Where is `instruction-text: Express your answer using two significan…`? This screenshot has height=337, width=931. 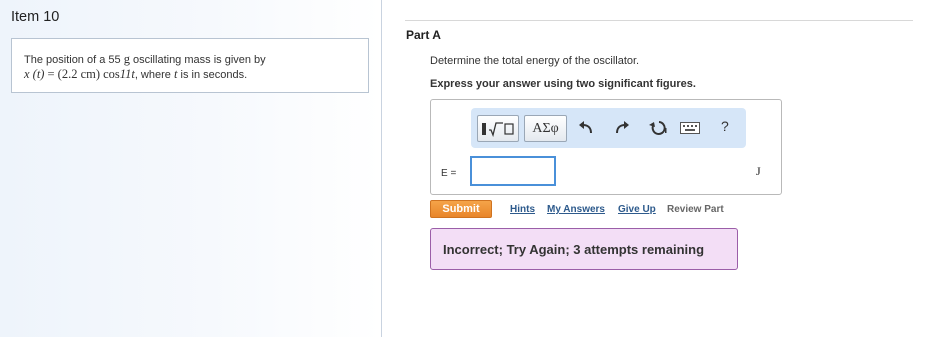 instruction-text: Express your answer using two significan… is located at coordinates (563, 84).